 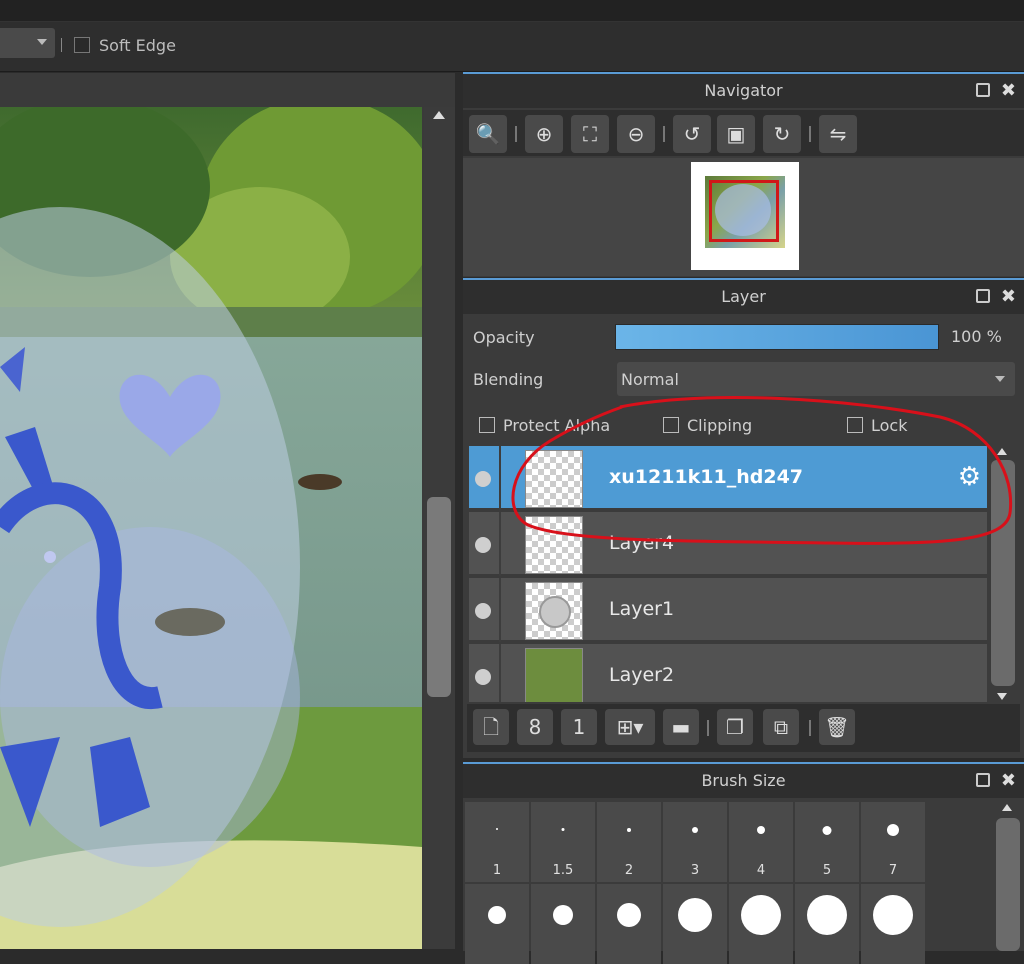 What do you see at coordinates (487, 425) in the screenshot?
I see `checkbox-box` at bounding box center [487, 425].